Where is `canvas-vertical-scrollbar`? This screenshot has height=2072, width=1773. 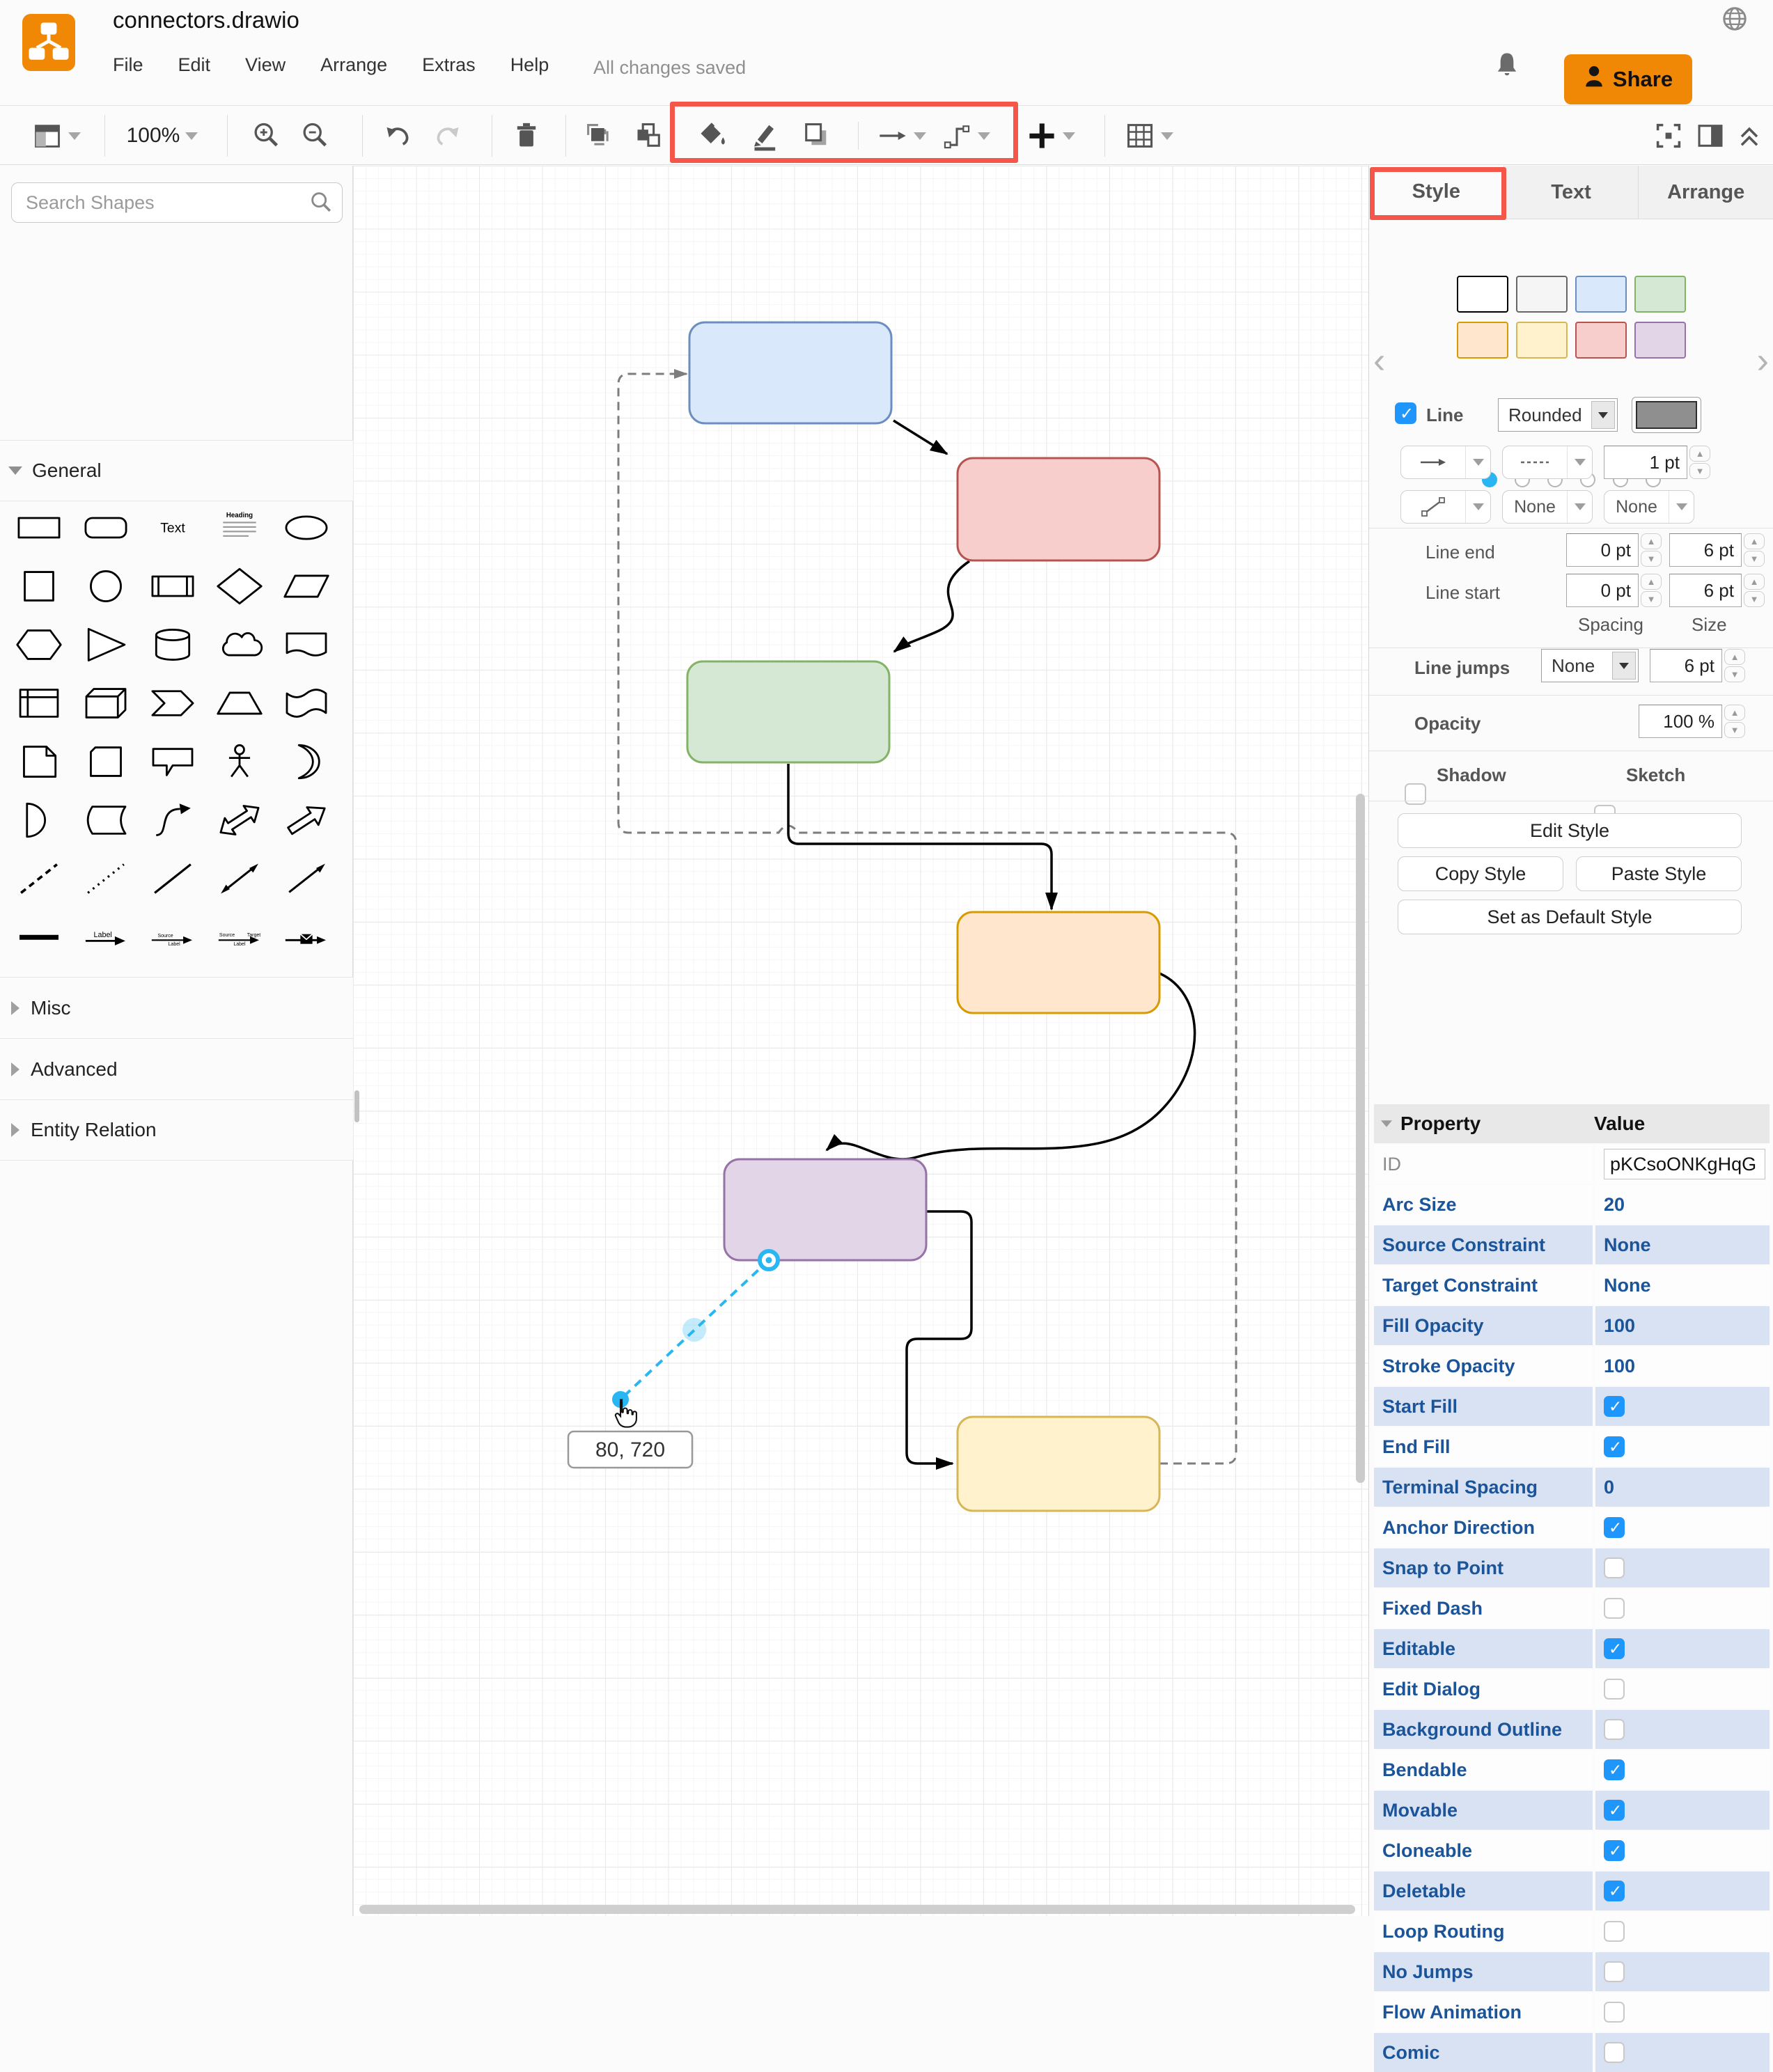 canvas-vertical-scrollbar is located at coordinates (1360, 1138).